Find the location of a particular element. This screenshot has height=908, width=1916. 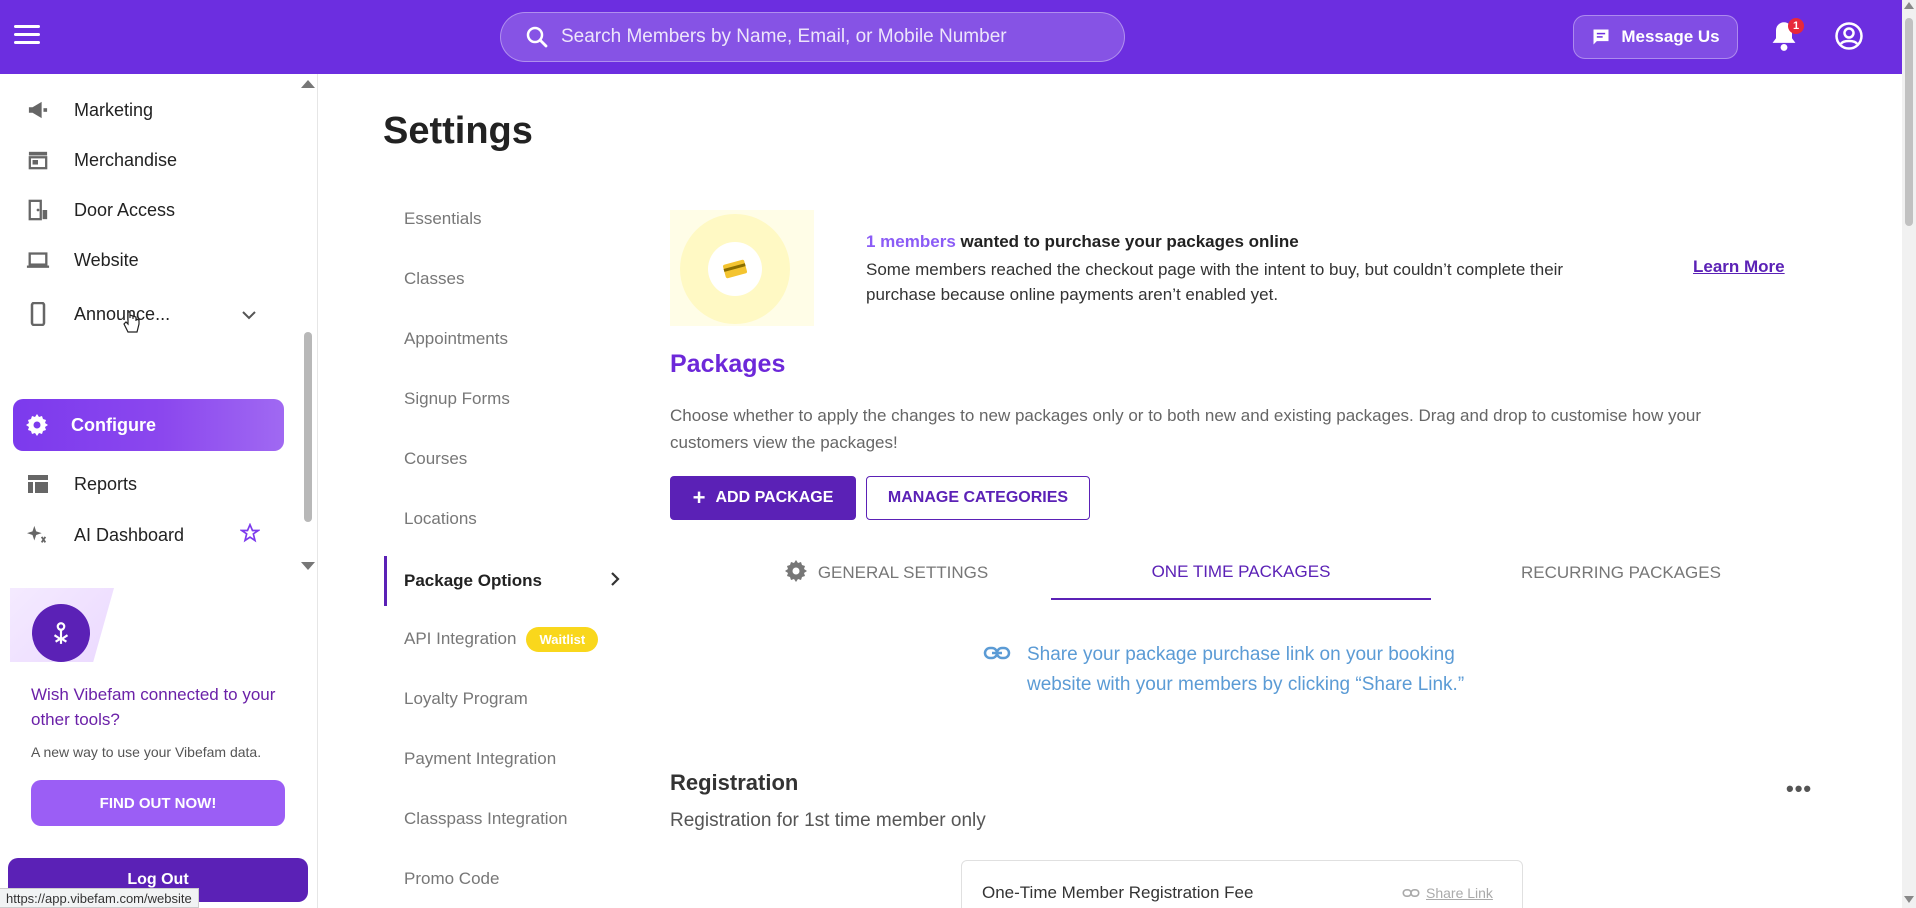

subnav-locations: Locations is located at coordinates (504, 519).